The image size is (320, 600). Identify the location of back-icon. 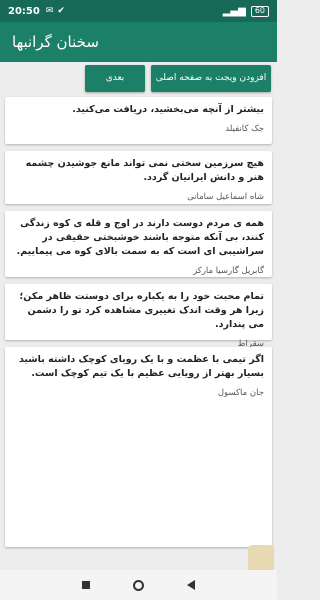
(191, 585).